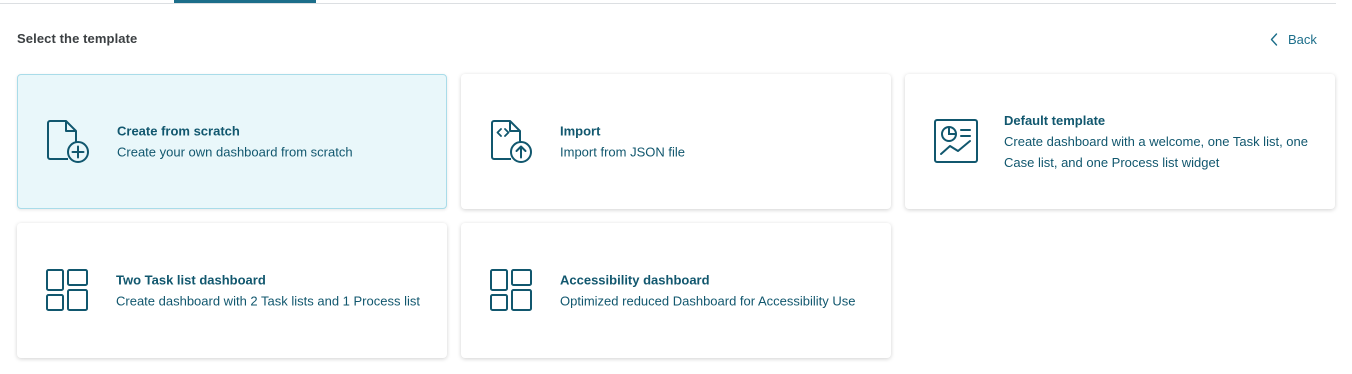 The image size is (1352, 374). I want to click on template-title: Import, so click(580, 130).